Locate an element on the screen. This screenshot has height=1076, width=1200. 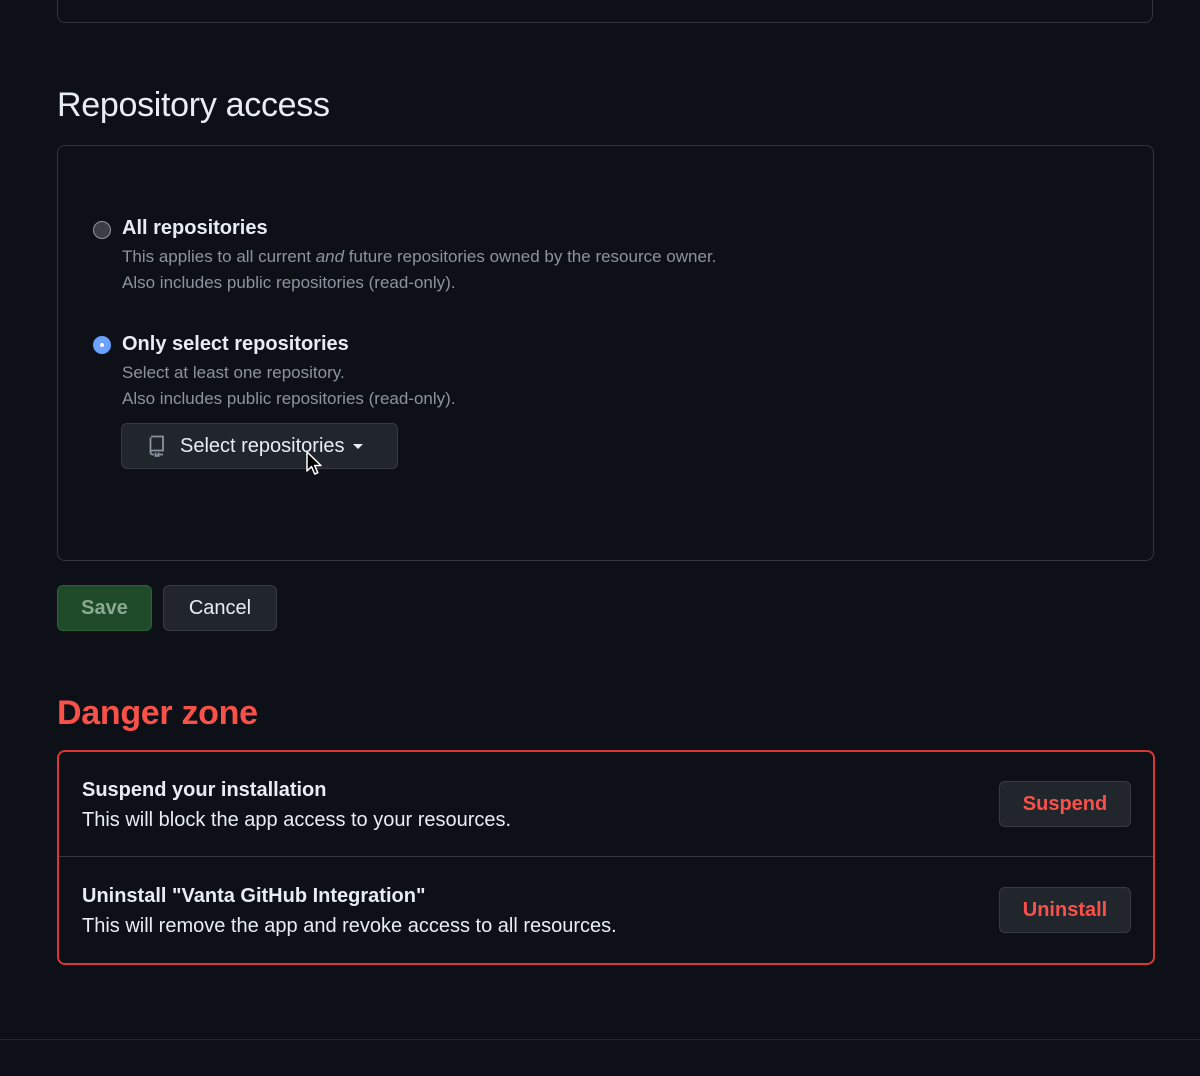
save-button: Save is located at coordinates (104, 608).